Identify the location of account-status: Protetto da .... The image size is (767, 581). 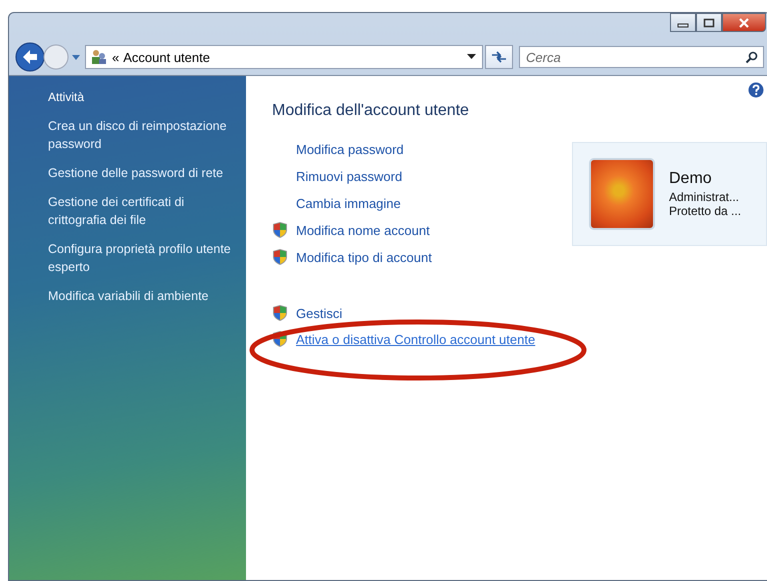
(705, 211).